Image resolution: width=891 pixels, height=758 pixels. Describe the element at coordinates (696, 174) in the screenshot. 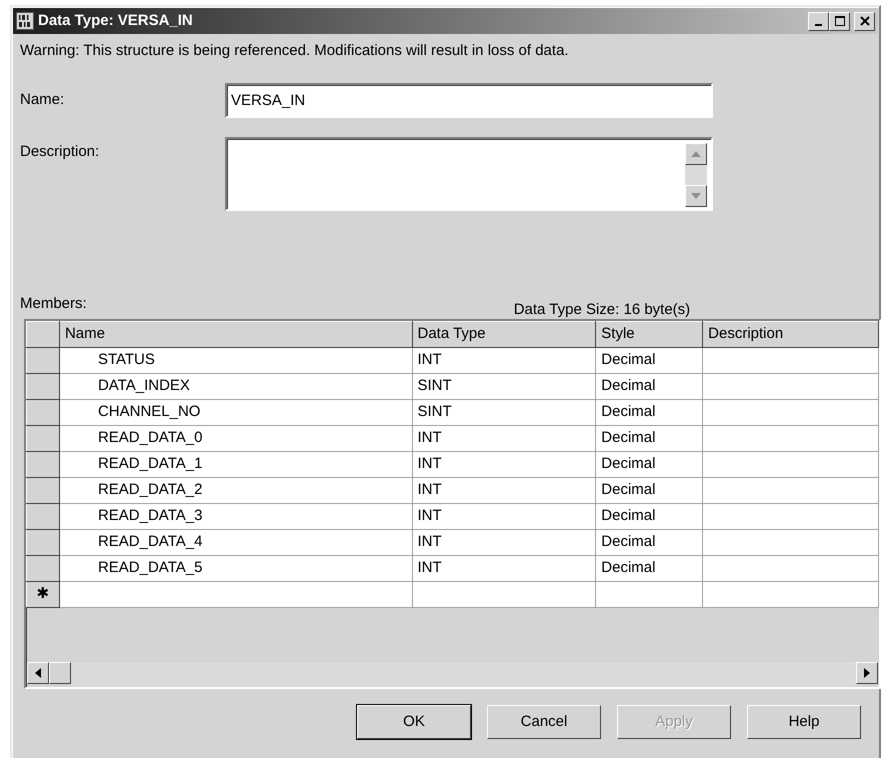

I see `scroll-track` at that location.